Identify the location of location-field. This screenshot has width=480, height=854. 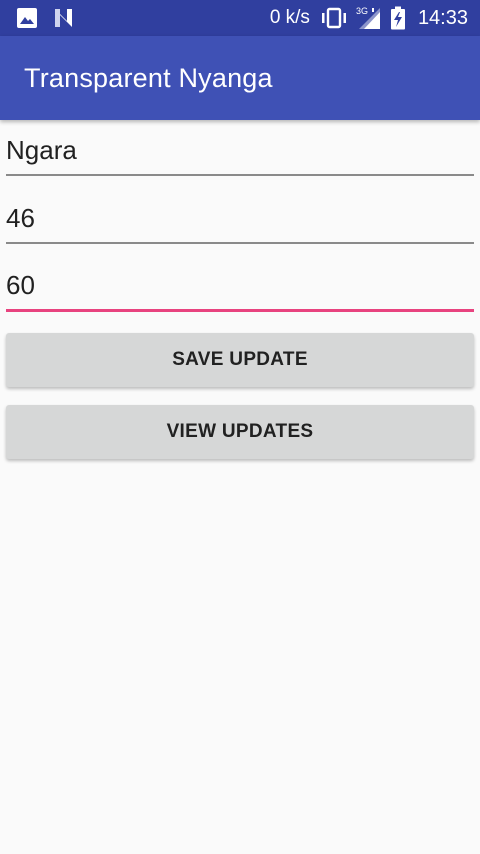
(240, 153).